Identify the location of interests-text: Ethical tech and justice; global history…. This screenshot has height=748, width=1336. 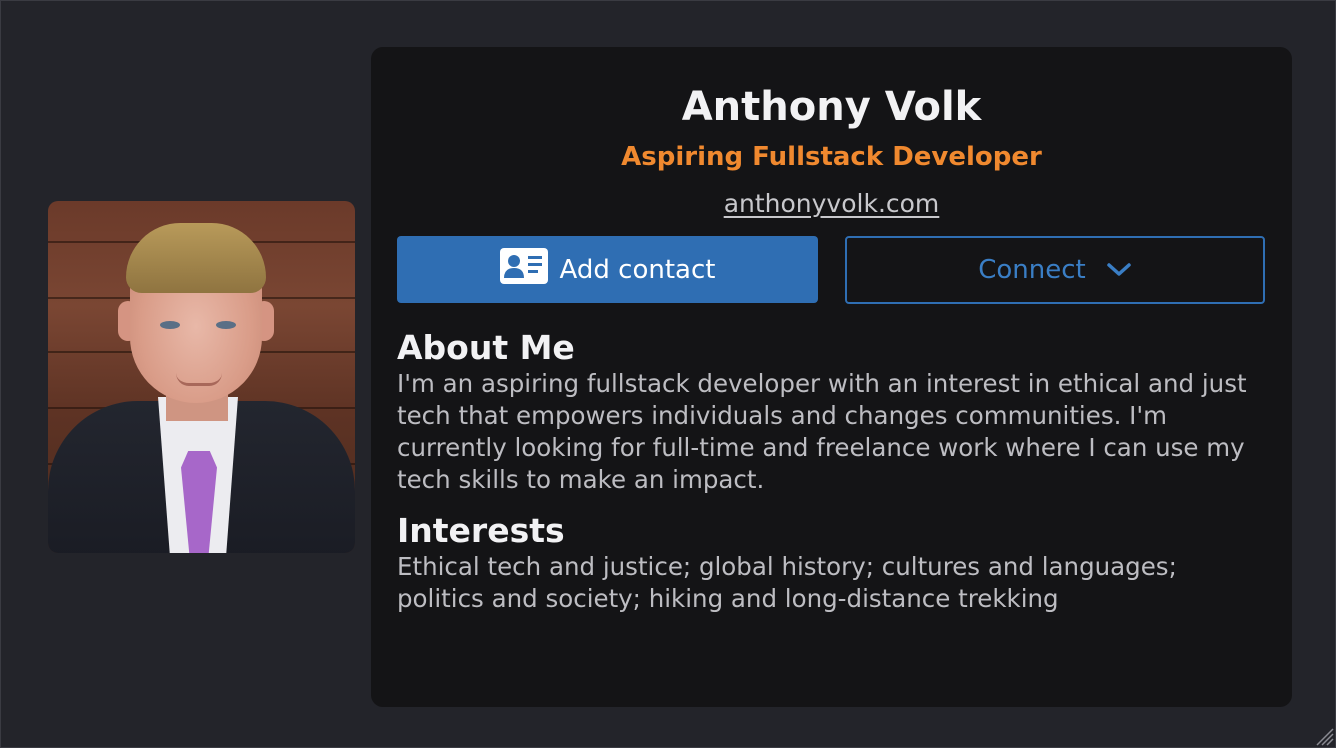
(787, 582).